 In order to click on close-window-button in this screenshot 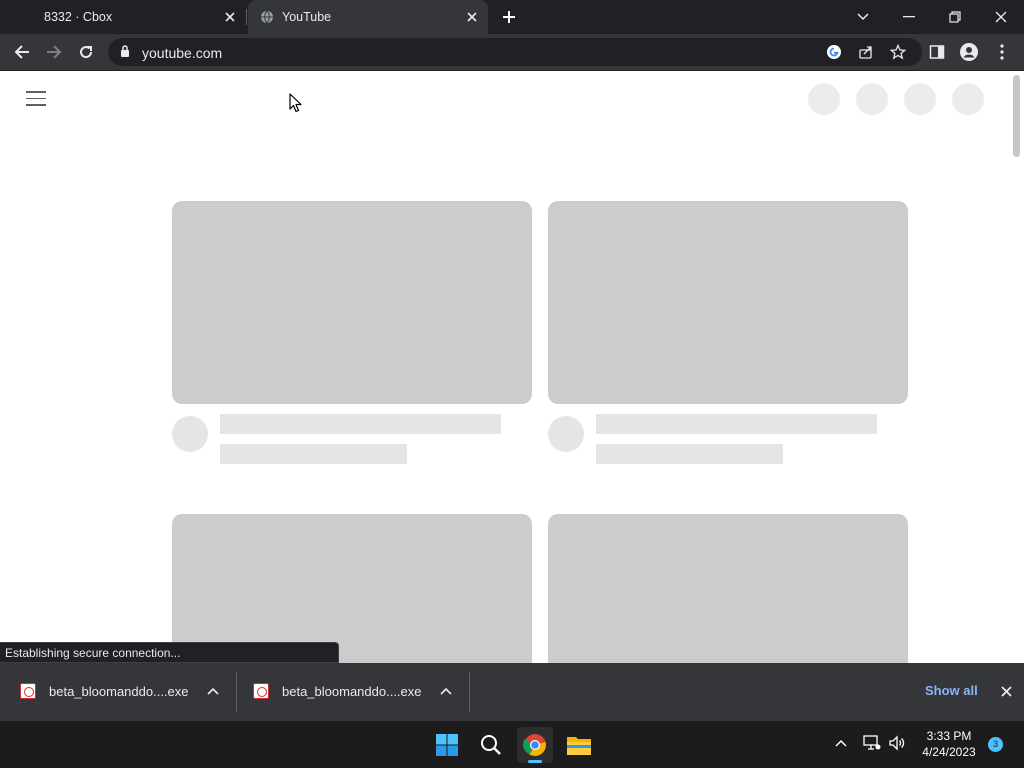, I will do `click(1001, 17)`.